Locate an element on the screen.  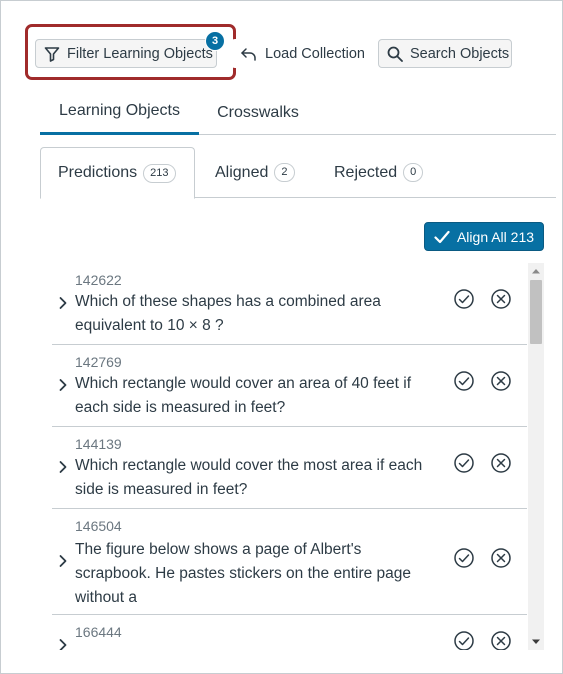
search-objects-button: Search Objects is located at coordinates (445, 53).